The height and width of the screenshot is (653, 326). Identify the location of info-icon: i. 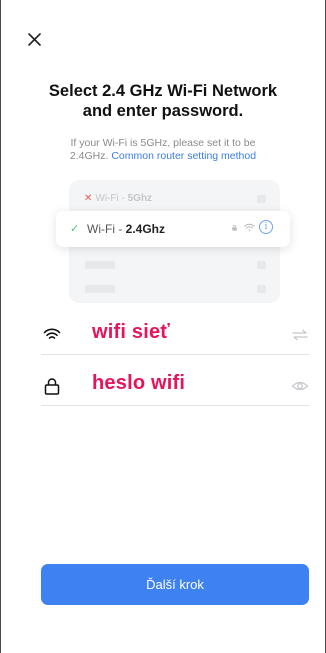
(266, 227).